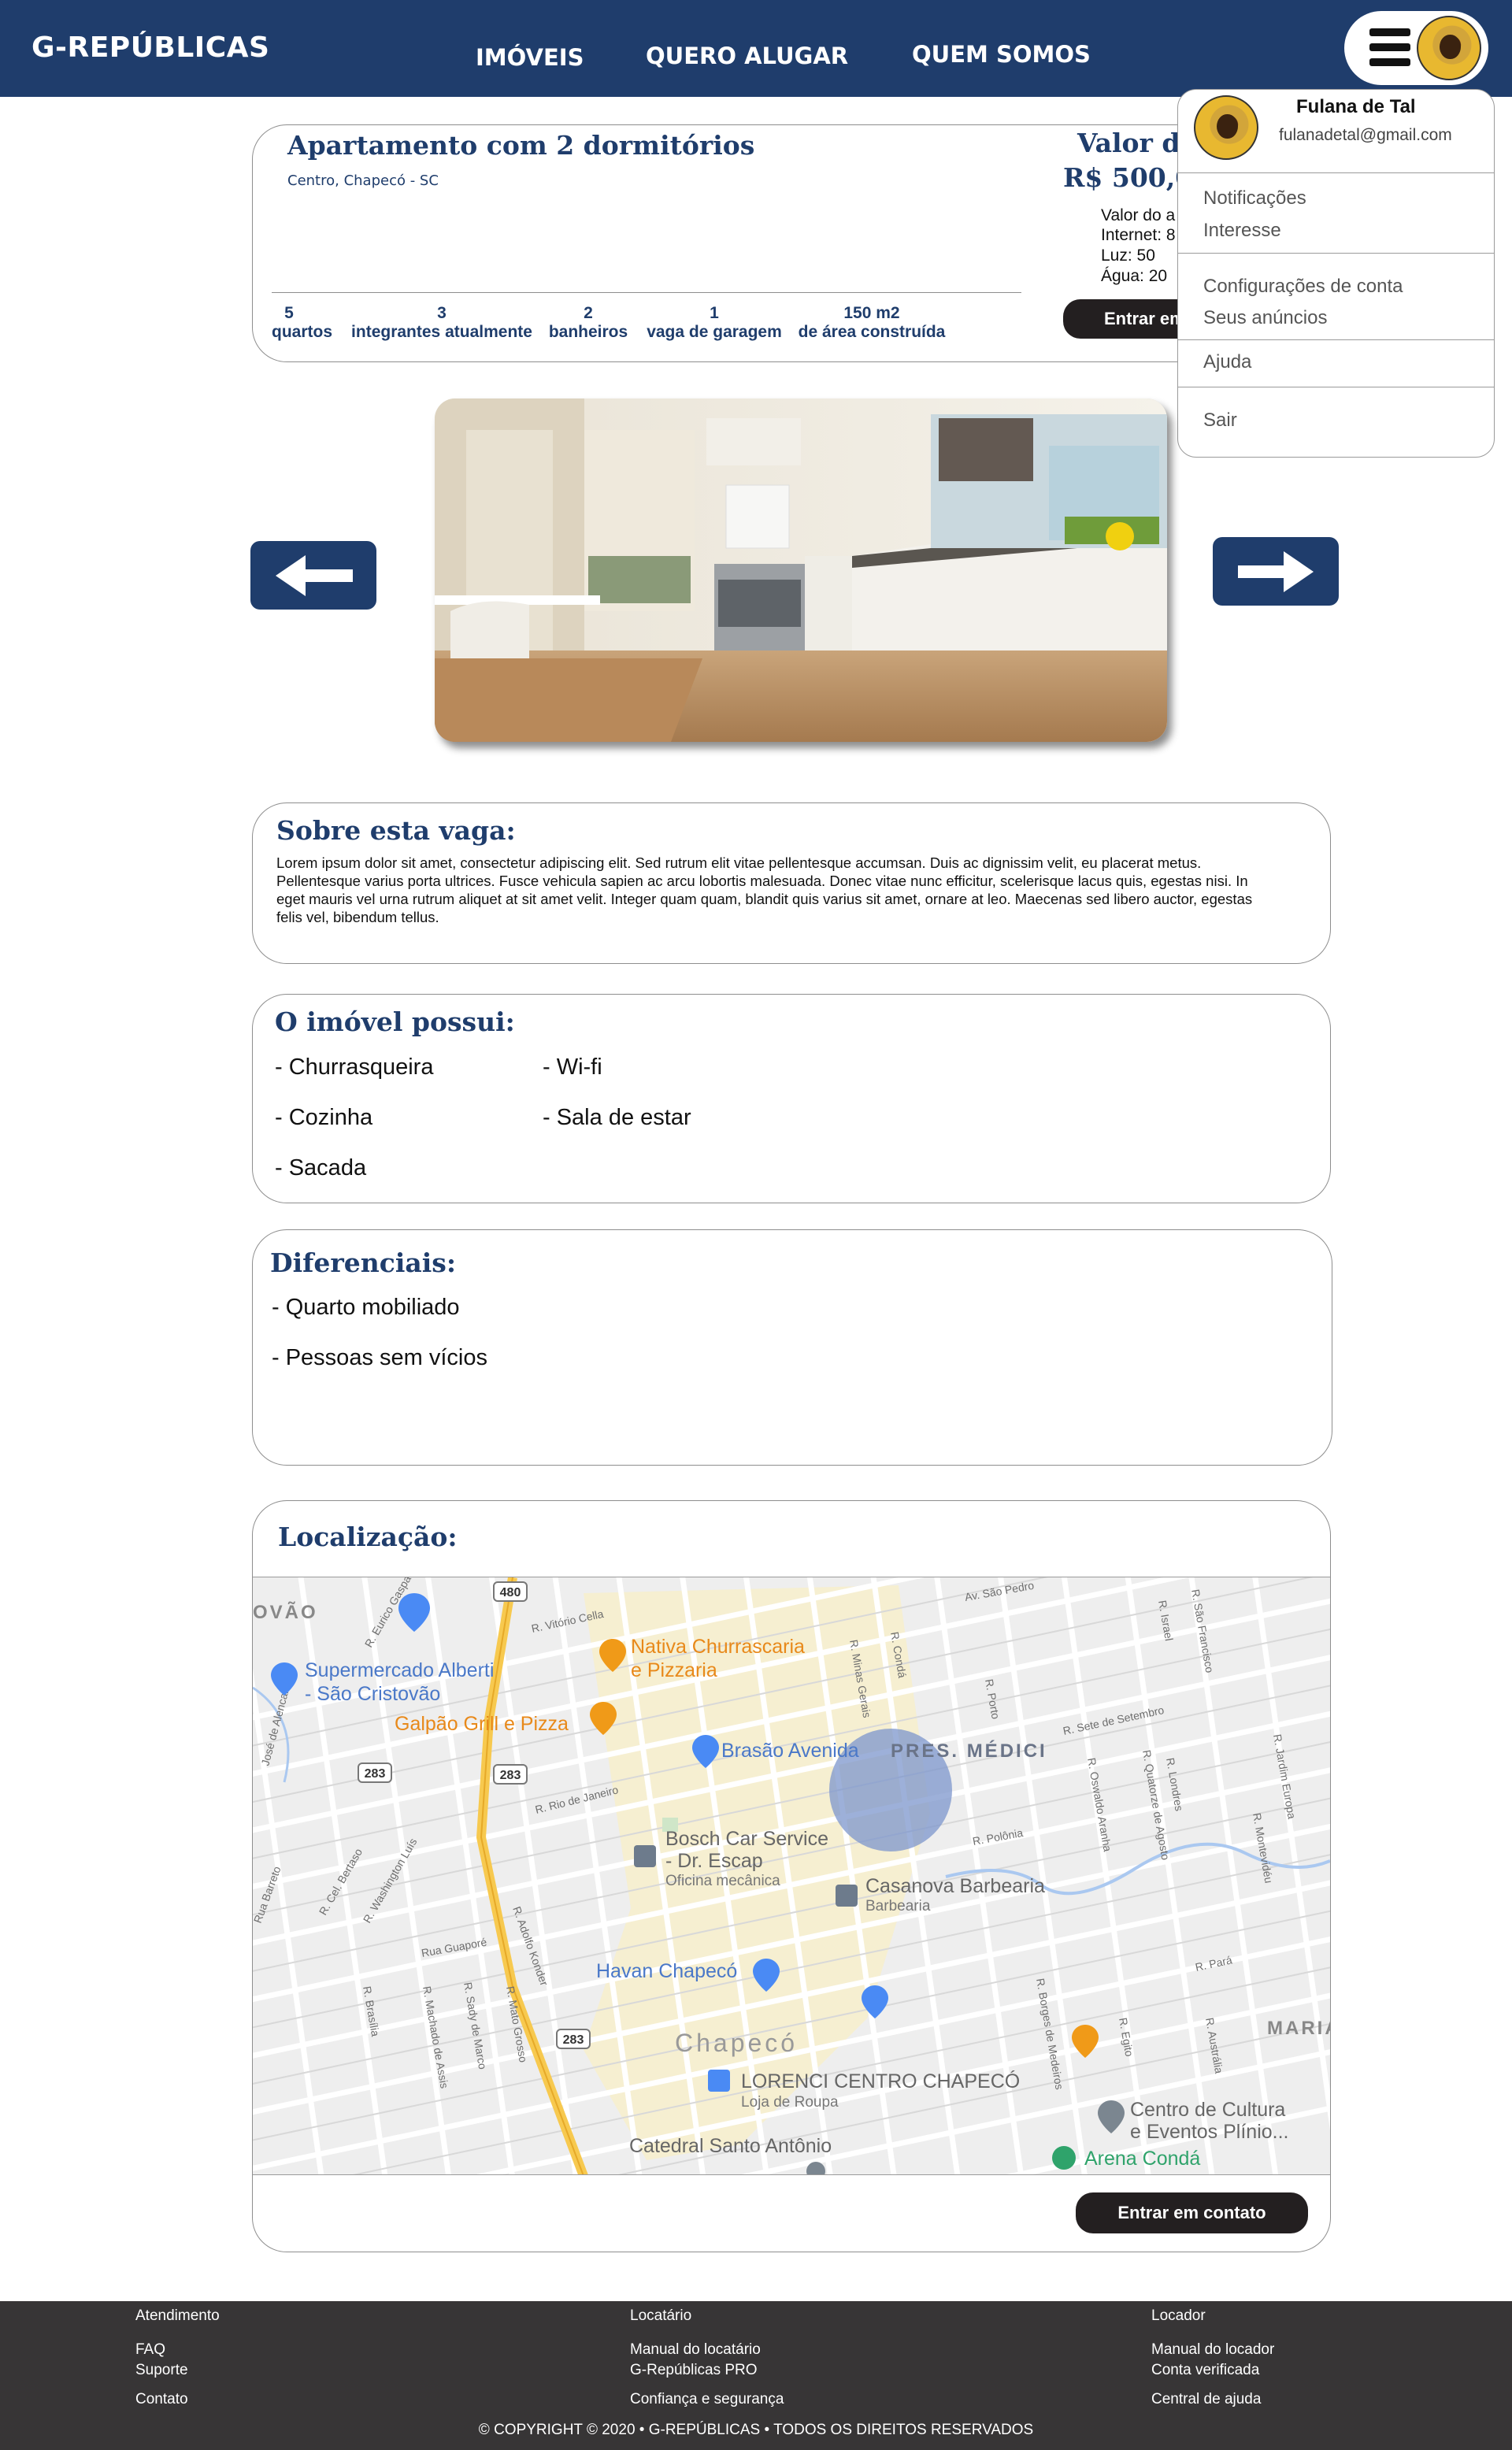 The image size is (1512, 2450). What do you see at coordinates (1138, 235) in the screenshot?
I see `price-detail-internet: Internet: 8` at bounding box center [1138, 235].